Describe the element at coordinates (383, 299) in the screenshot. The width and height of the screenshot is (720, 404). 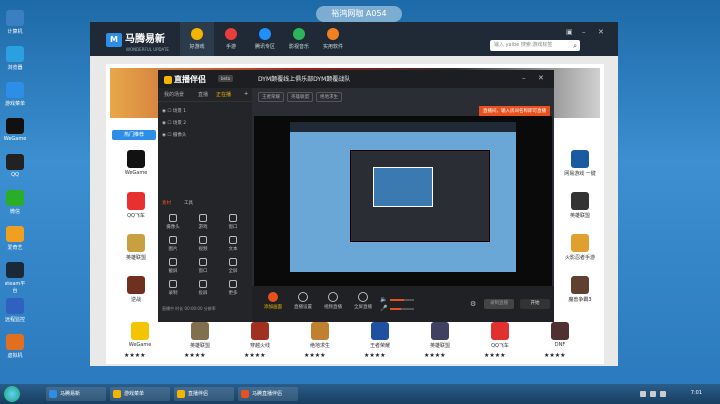
I see `speaker-icon: 🔈` at that location.